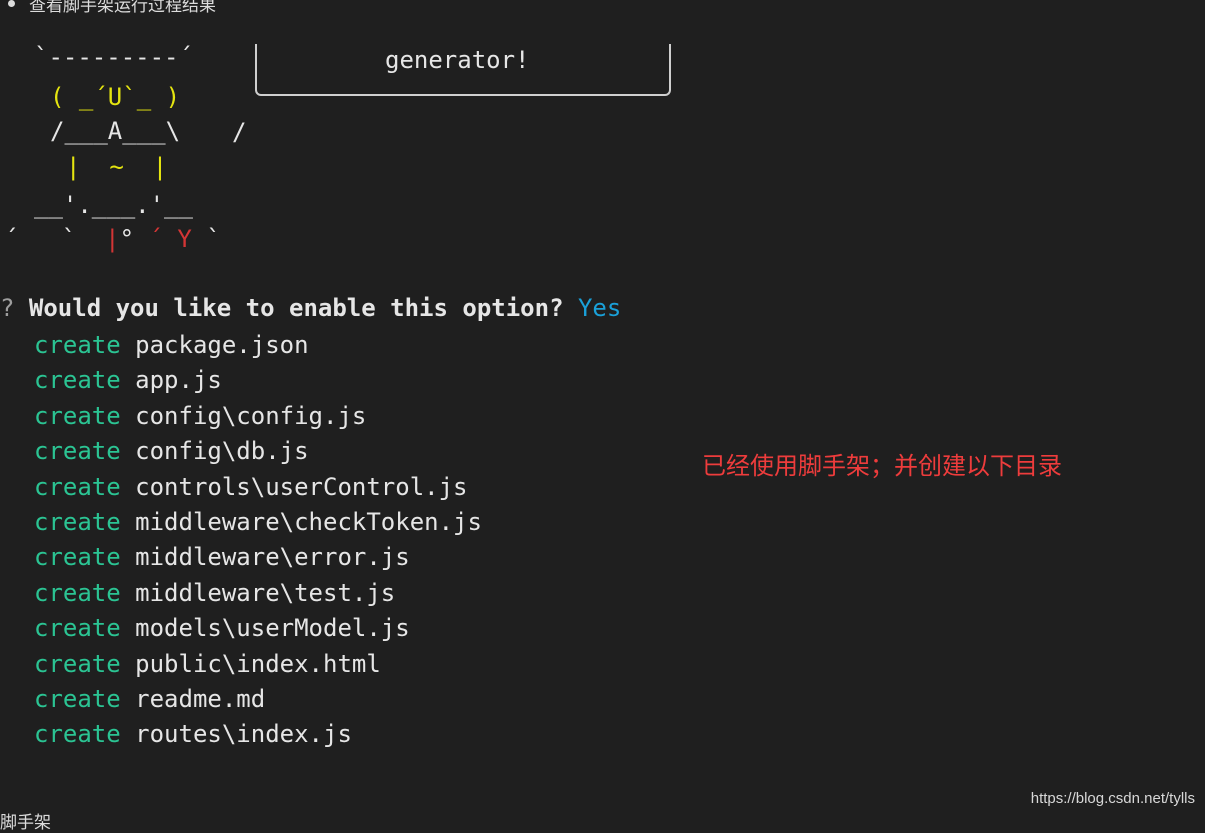  What do you see at coordinates (113, 57) in the screenshot?
I see `ascii-art-line-1: `---------´` at bounding box center [113, 57].